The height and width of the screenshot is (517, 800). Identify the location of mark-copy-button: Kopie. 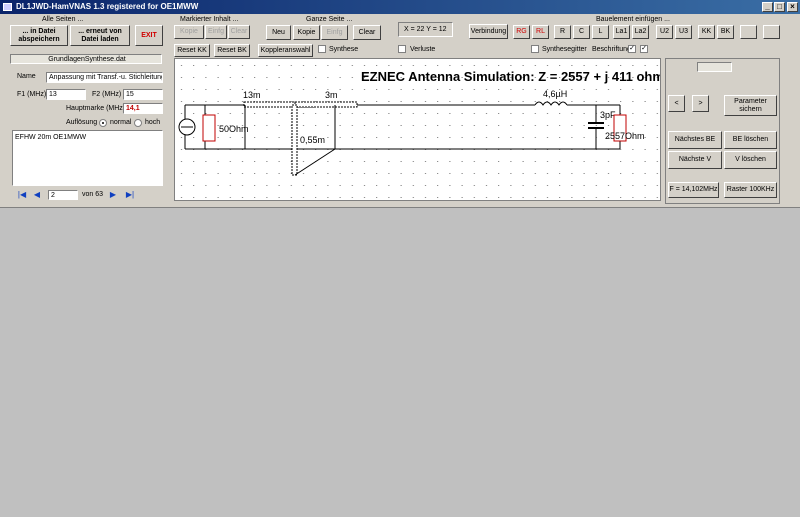
(189, 32).